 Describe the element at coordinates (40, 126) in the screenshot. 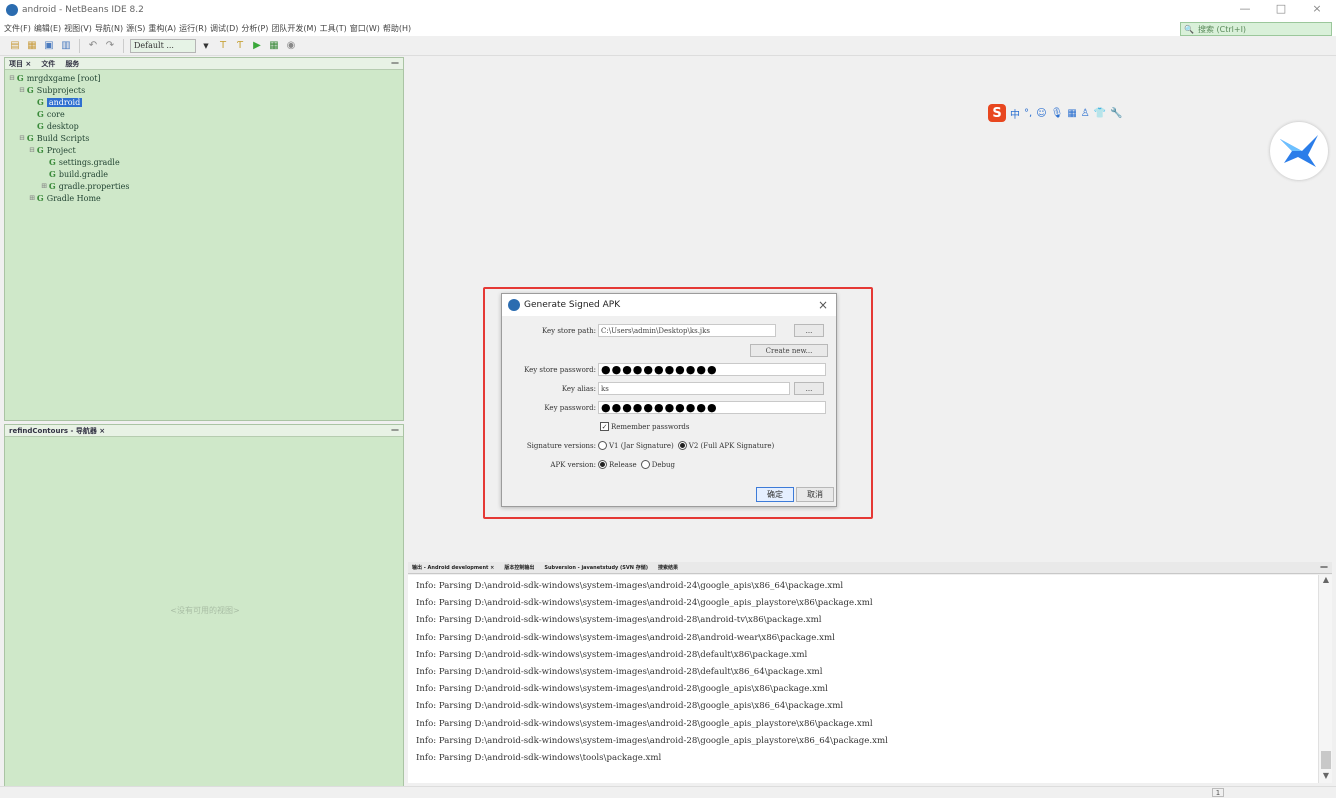

I see `gradle-project-icon: G` at that location.